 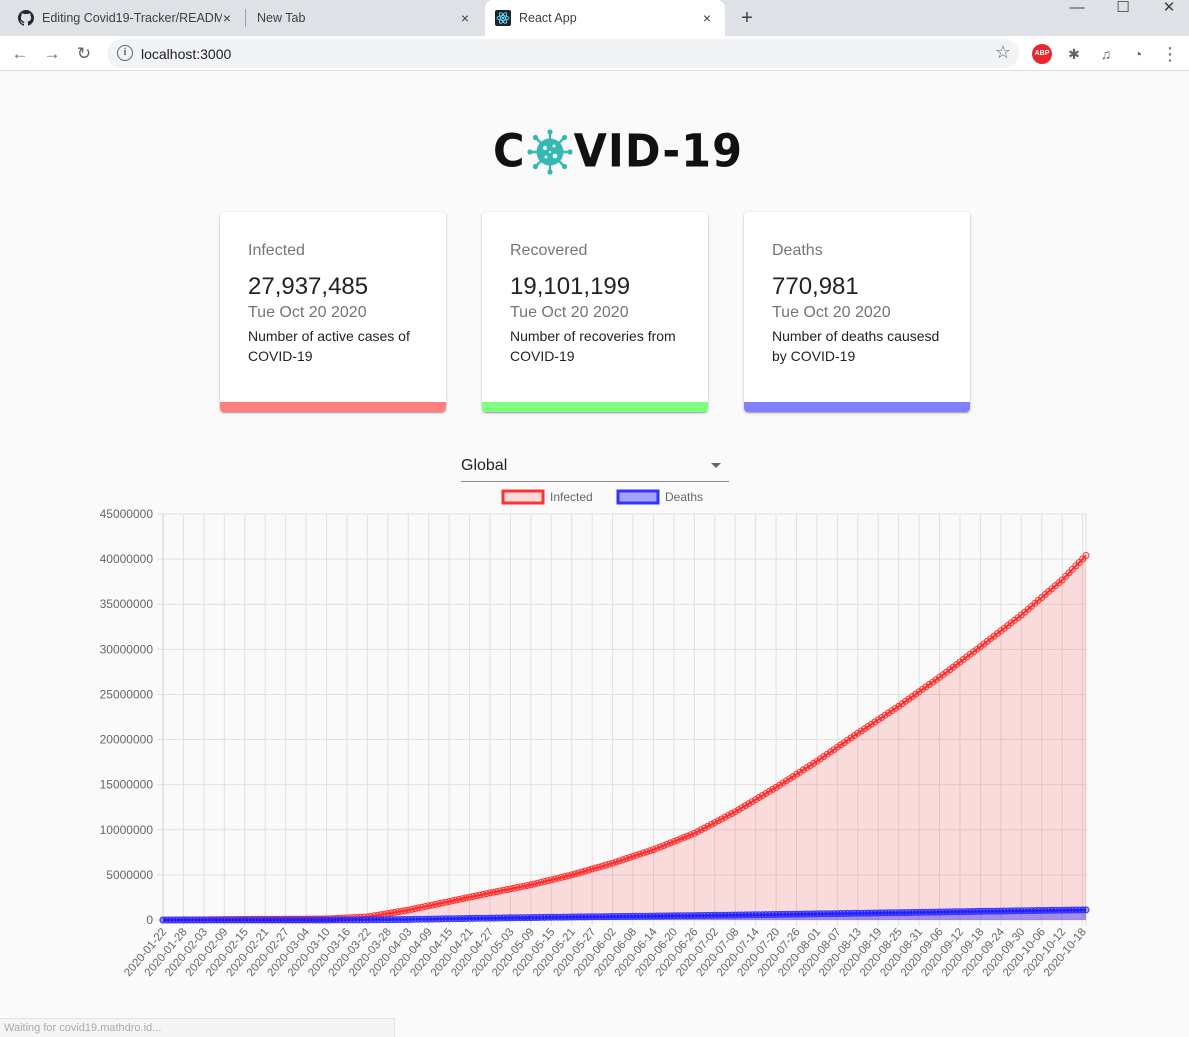 I want to click on virus-icon, so click(x=549, y=152).